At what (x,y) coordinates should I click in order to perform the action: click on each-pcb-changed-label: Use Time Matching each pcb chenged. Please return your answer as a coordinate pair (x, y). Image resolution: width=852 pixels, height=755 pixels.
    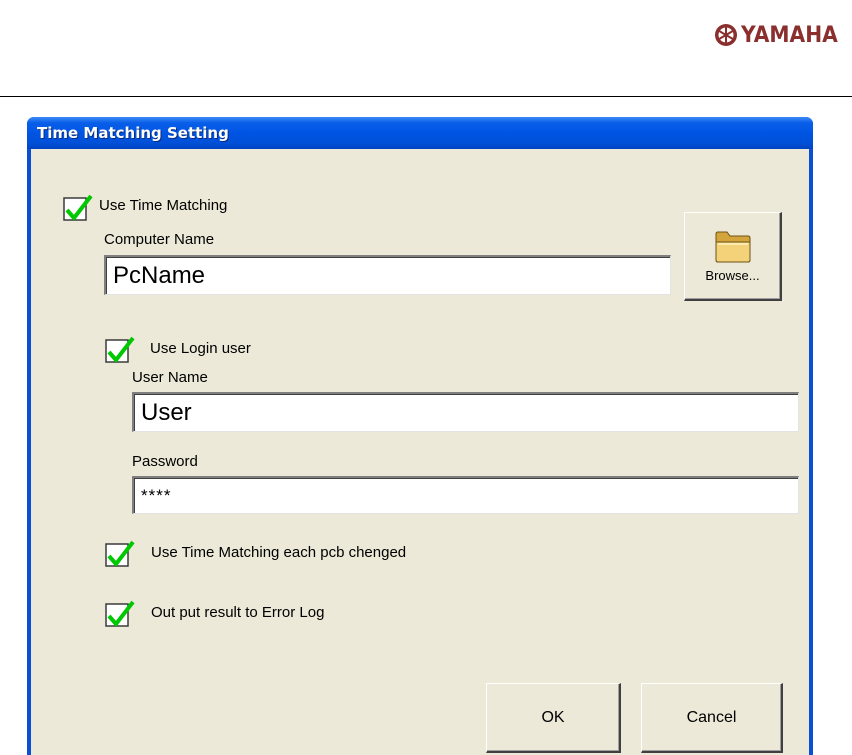
    Looking at the image, I should click on (279, 552).